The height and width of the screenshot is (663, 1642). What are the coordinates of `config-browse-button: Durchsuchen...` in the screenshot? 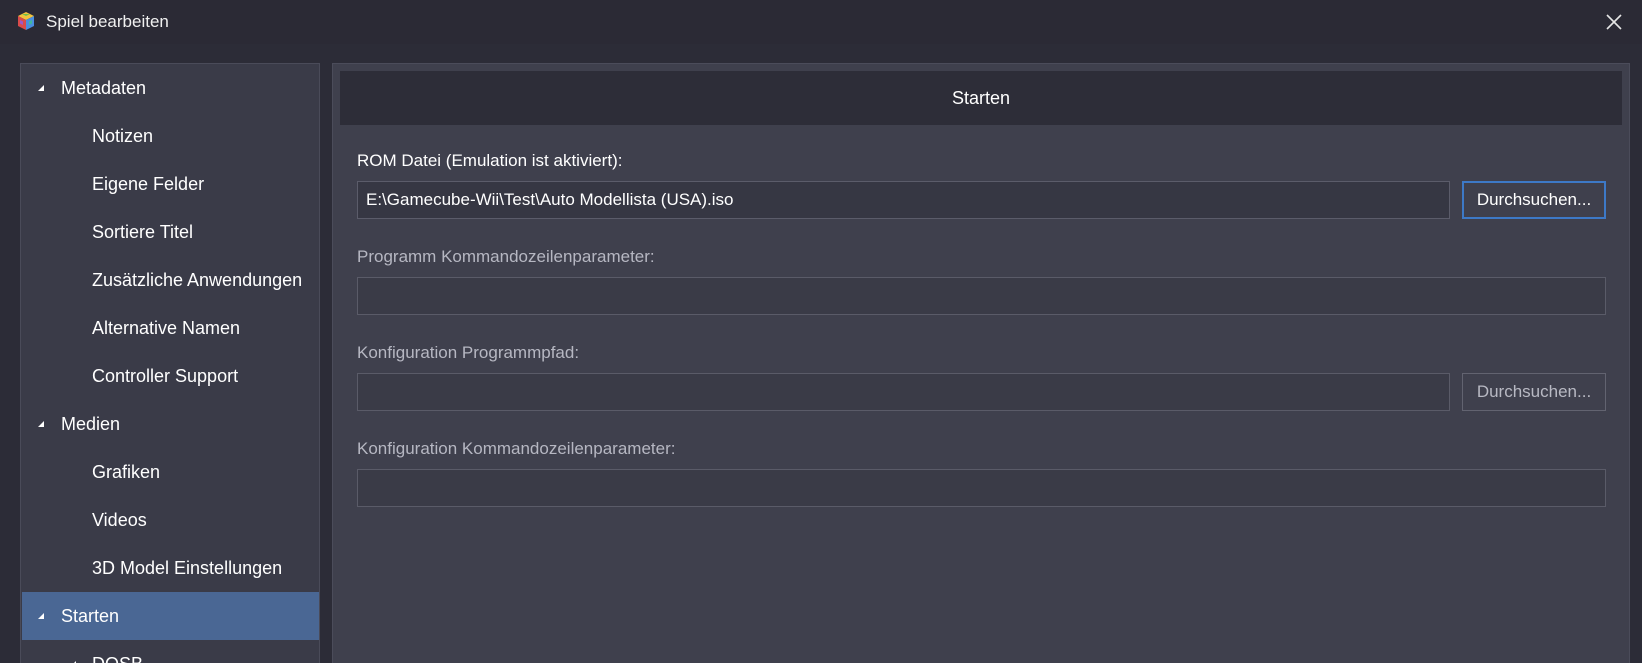 It's located at (1534, 392).